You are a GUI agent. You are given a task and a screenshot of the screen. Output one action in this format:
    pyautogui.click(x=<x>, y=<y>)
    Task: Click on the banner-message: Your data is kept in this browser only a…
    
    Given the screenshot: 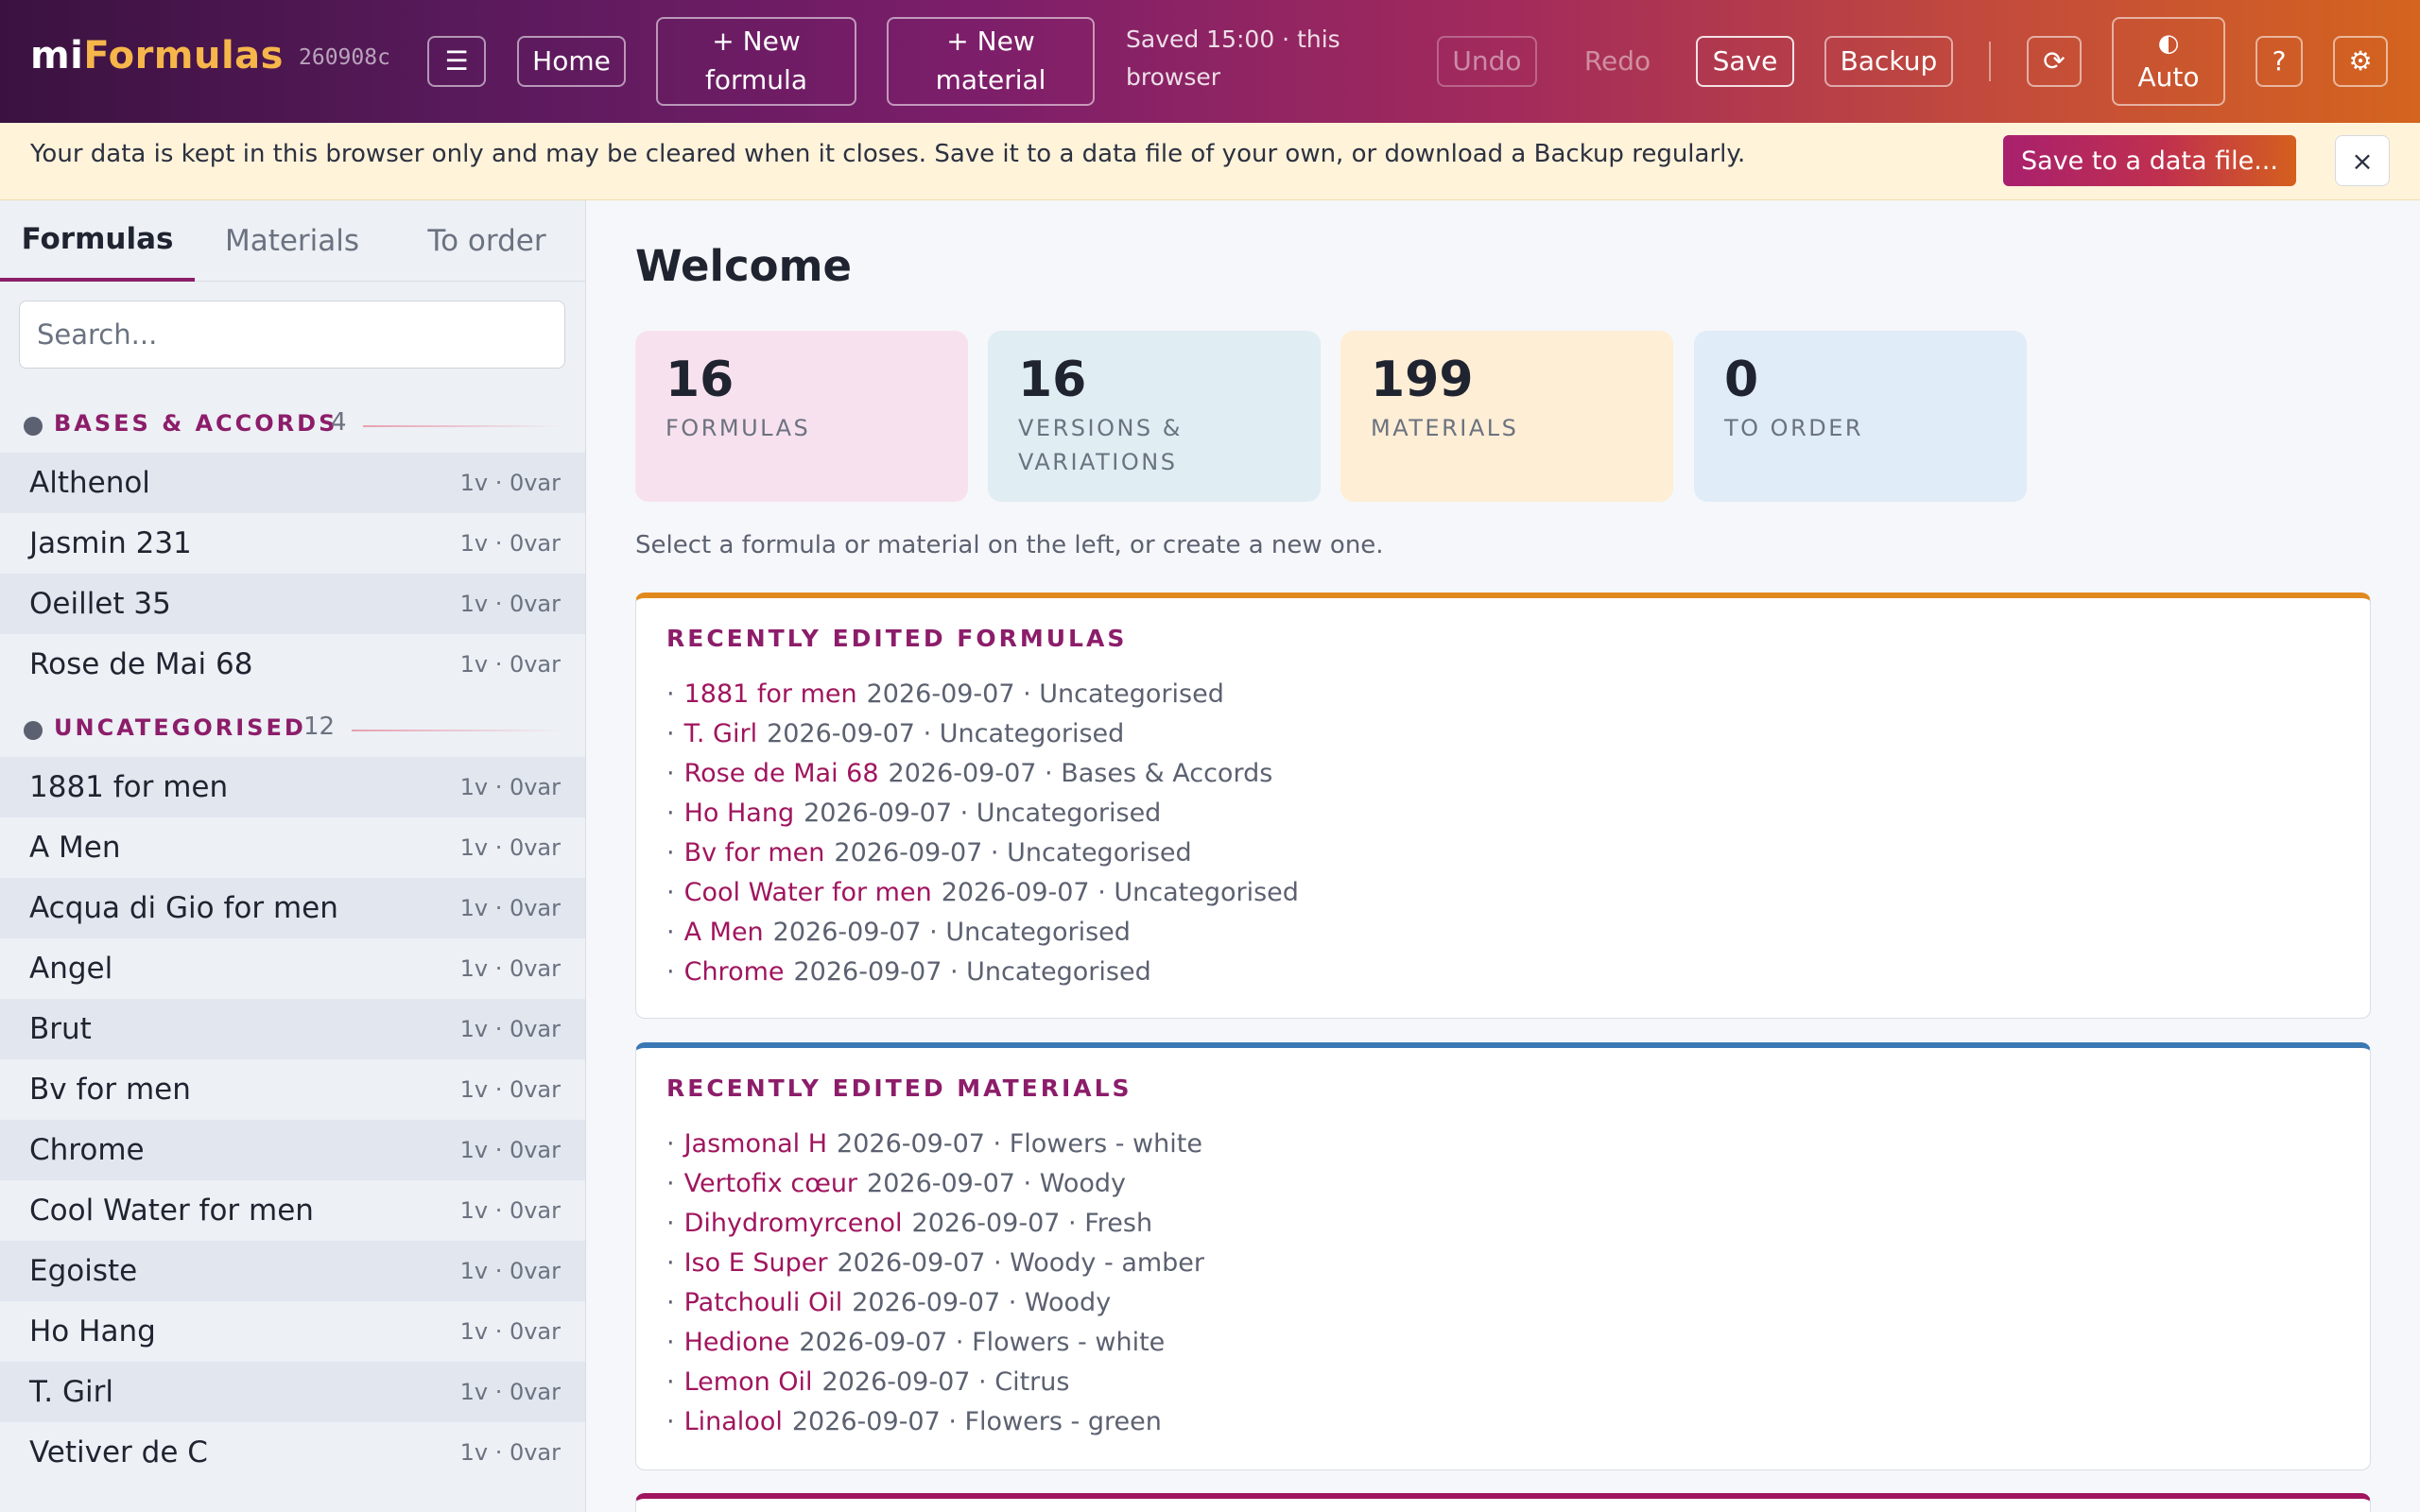 What is the action you would take?
    pyautogui.click(x=888, y=154)
    